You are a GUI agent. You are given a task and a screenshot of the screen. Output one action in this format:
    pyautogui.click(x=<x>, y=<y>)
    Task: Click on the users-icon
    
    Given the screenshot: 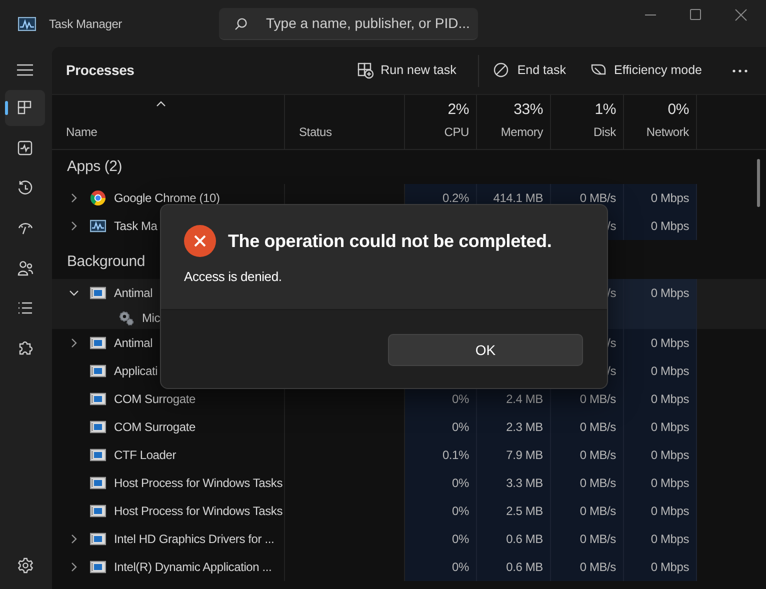 What is the action you would take?
    pyautogui.click(x=25, y=268)
    